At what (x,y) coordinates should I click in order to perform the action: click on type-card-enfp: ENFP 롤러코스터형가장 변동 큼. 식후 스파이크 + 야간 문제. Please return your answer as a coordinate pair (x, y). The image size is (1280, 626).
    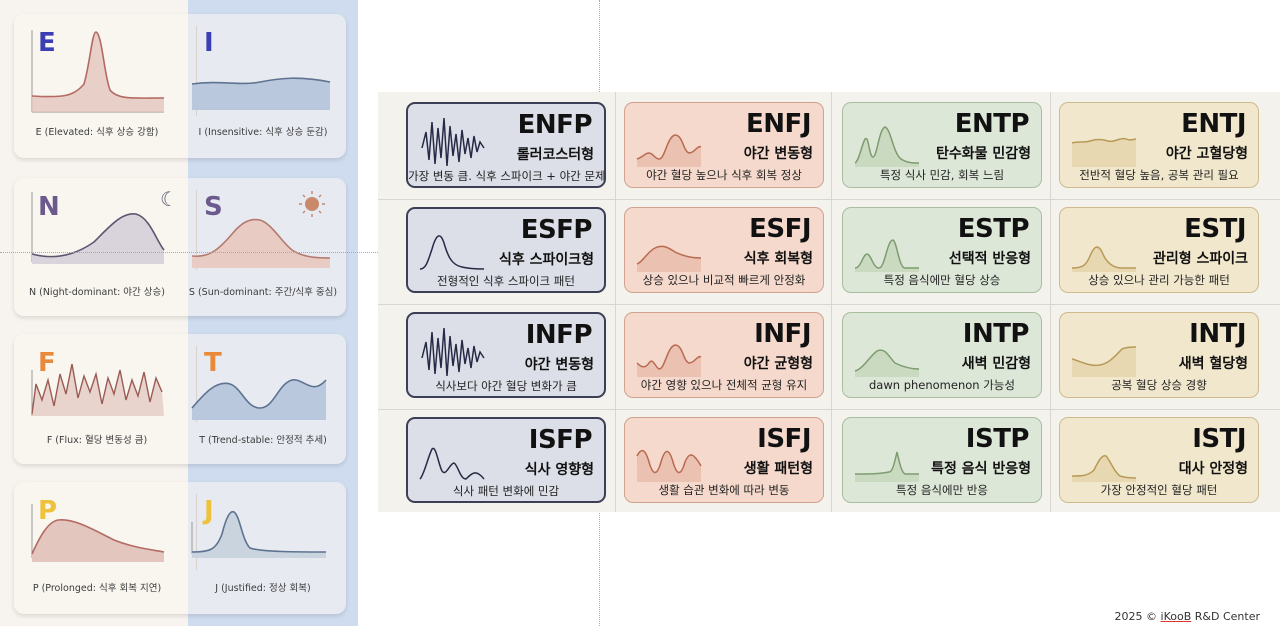
    Looking at the image, I should click on (506, 145).